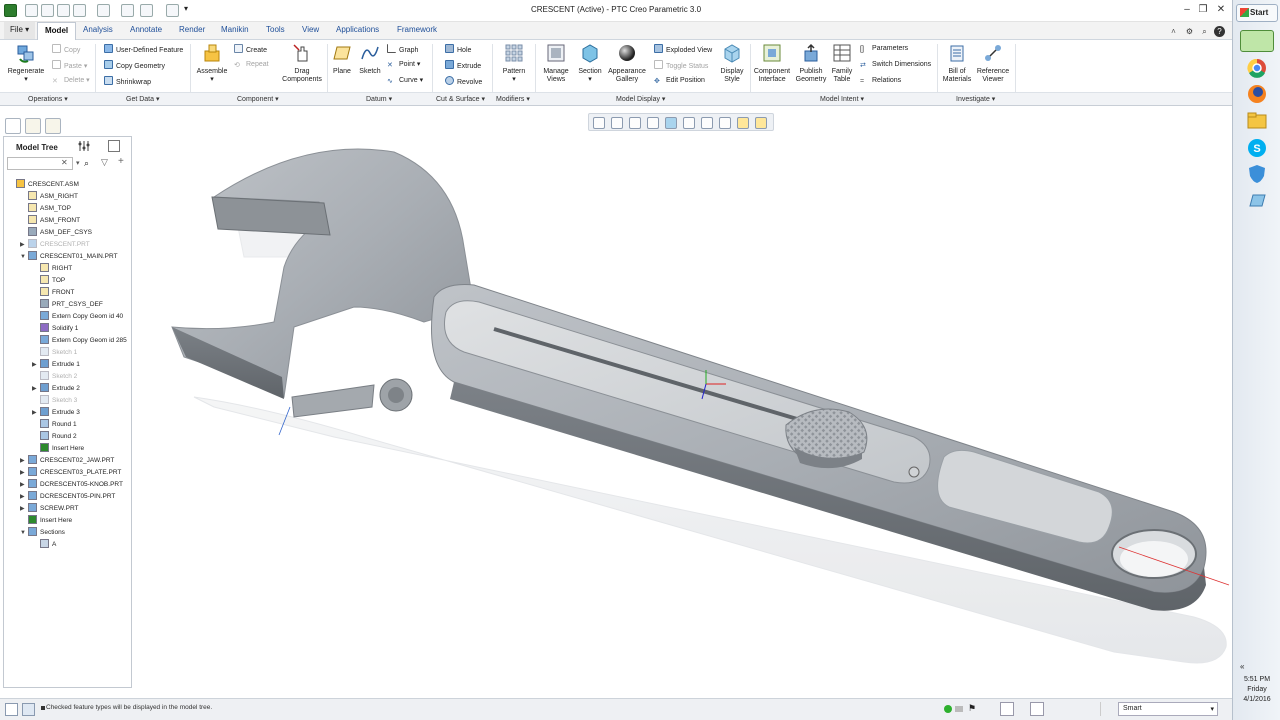 This screenshot has width=1280, height=720. Describe the element at coordinates (54, 401) in the screenshot. I see `tree-item: Sketch 3` at that location.